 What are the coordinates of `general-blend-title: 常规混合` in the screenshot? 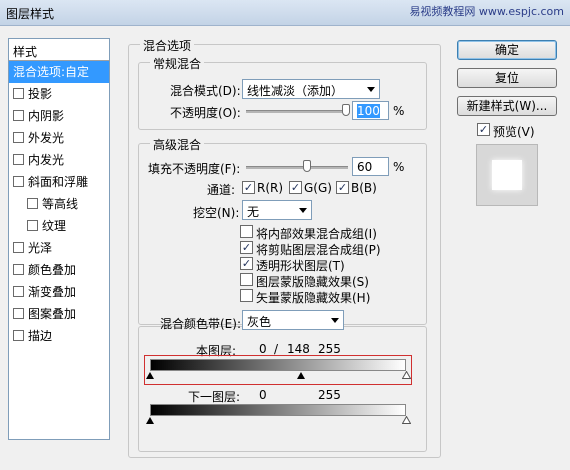 It's located at (177, 63).